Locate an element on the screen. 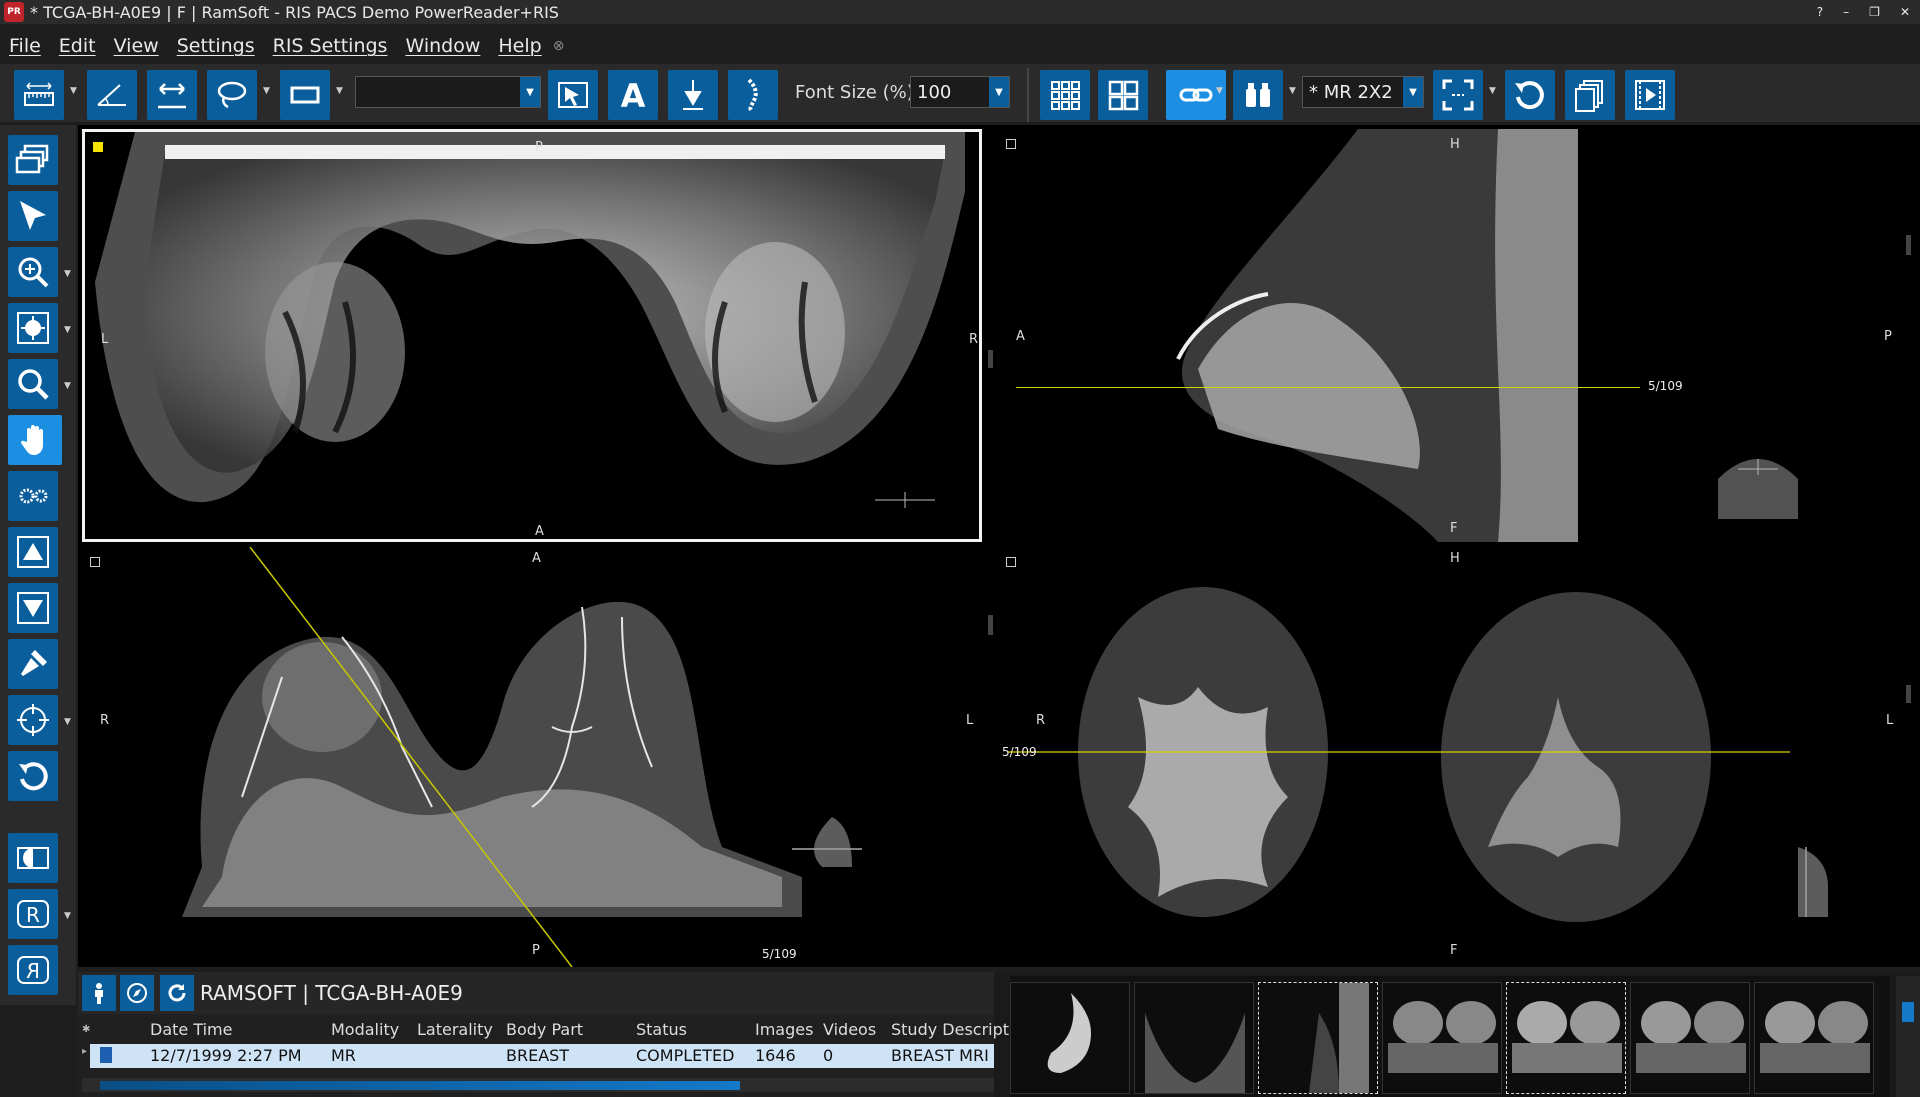 This screenshot has height=1097, width=1920. rectangle-roi-button is located at coordinates (305, 95).